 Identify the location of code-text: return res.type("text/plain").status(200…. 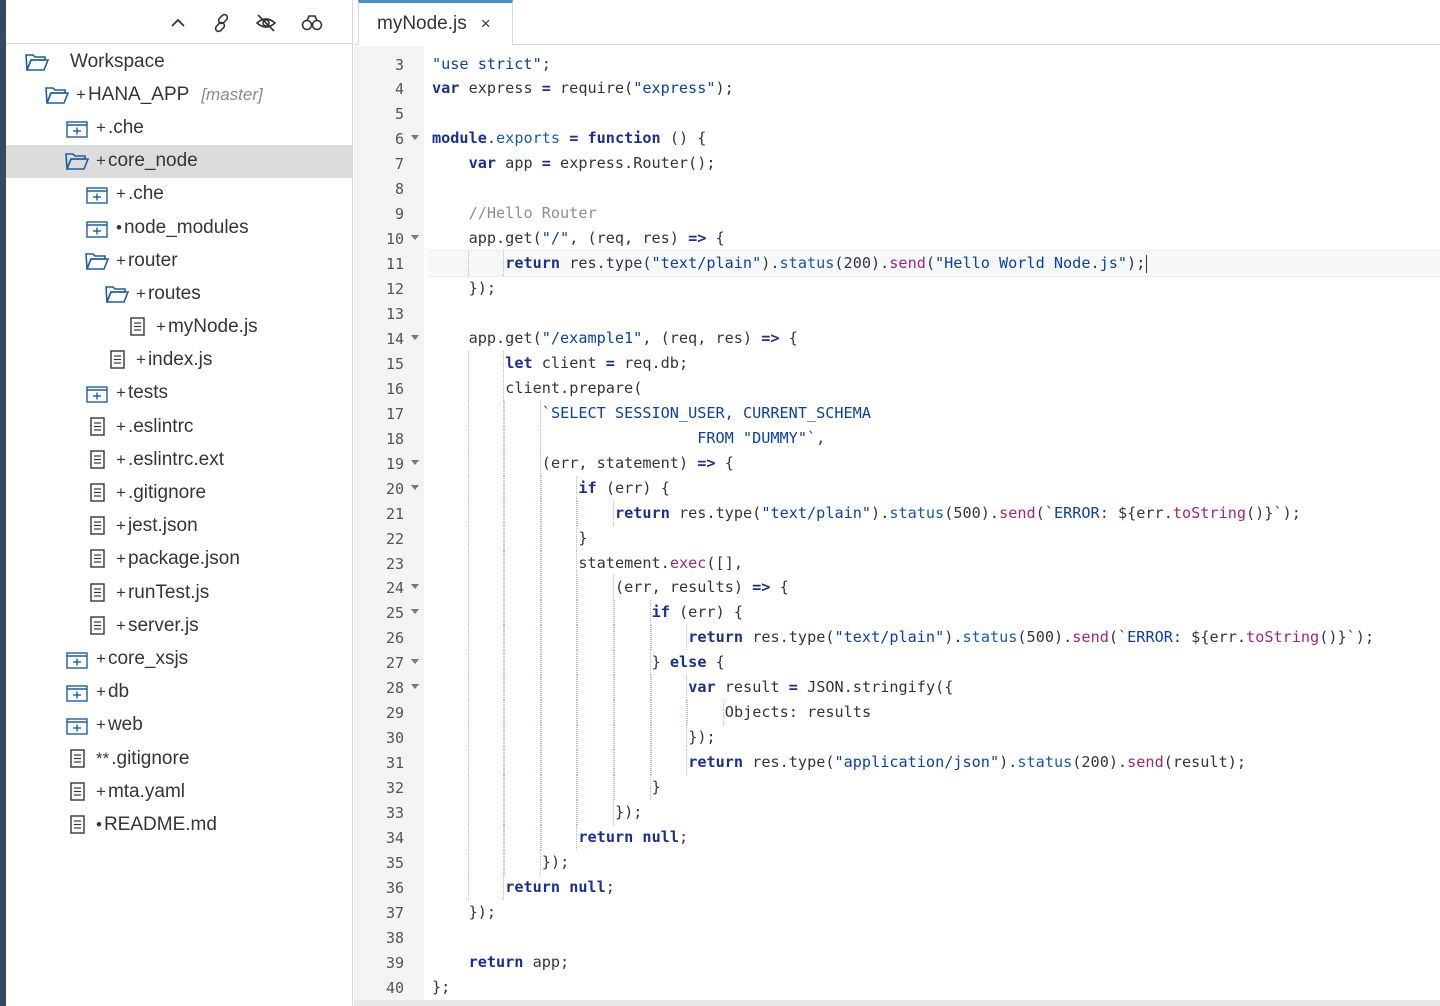
(825, 263).